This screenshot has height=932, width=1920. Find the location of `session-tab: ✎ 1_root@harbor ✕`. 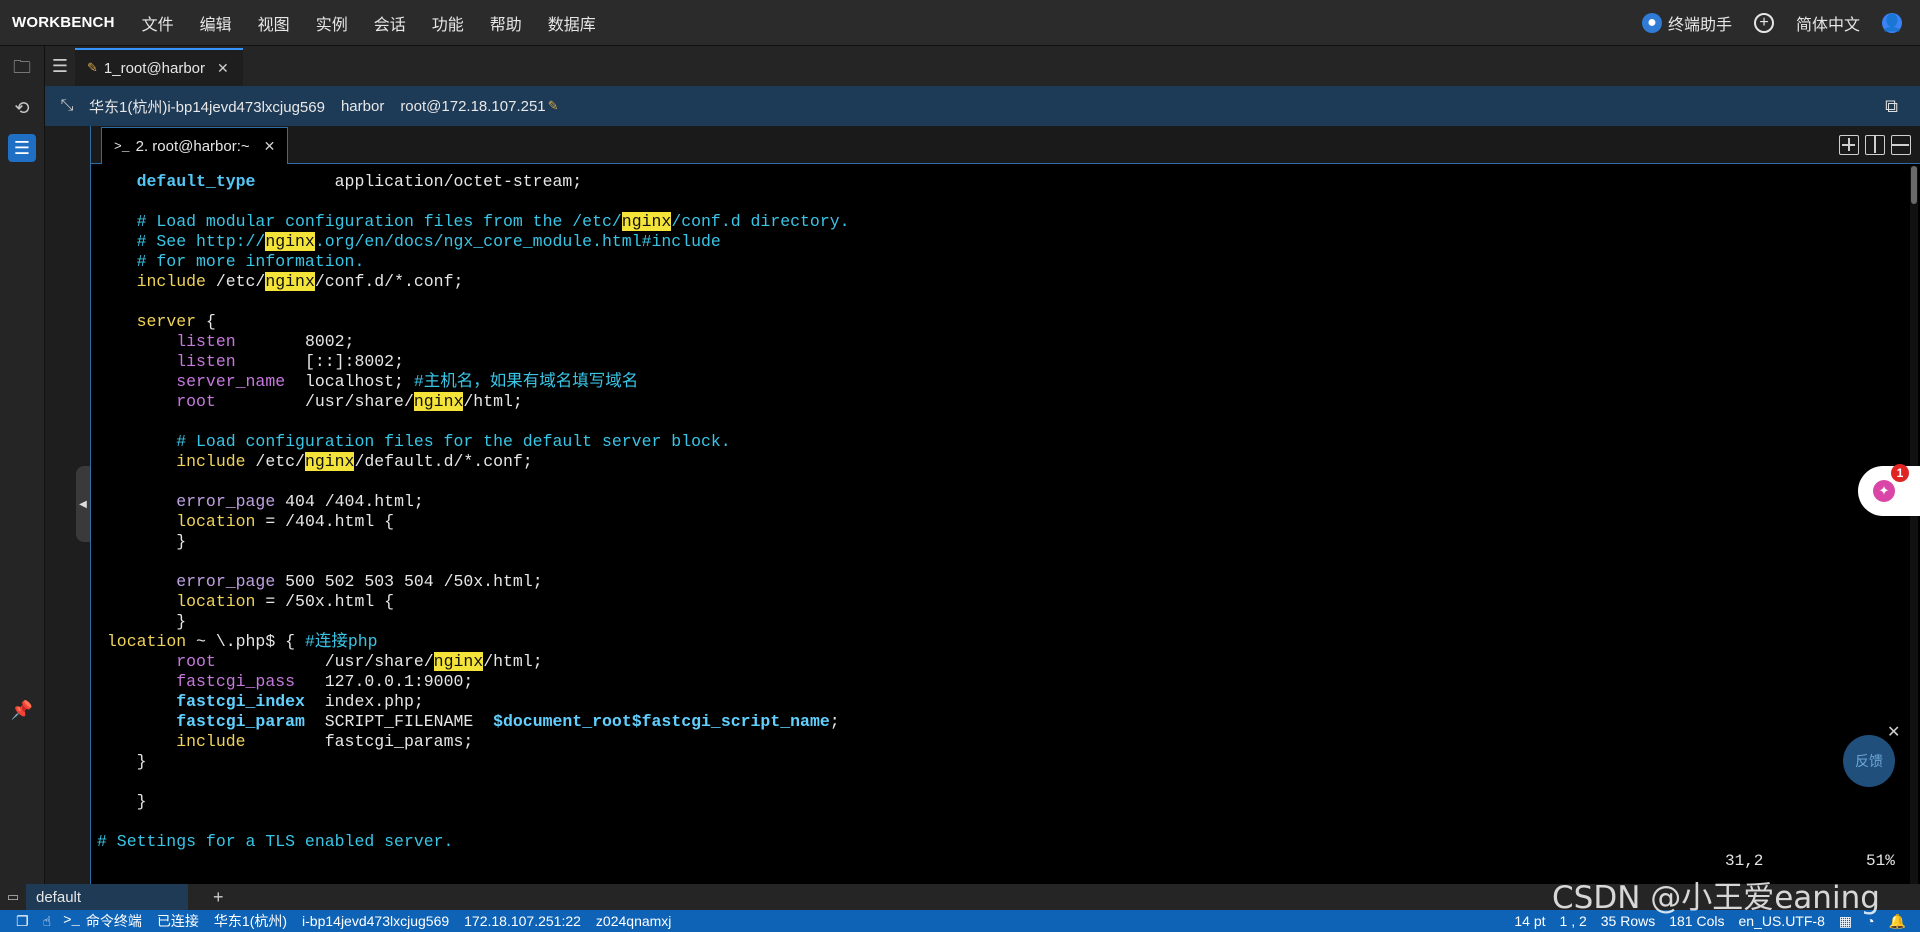

session-tab: ✎ 1_root@harbor ✕ is located at coordinates (159, 67).